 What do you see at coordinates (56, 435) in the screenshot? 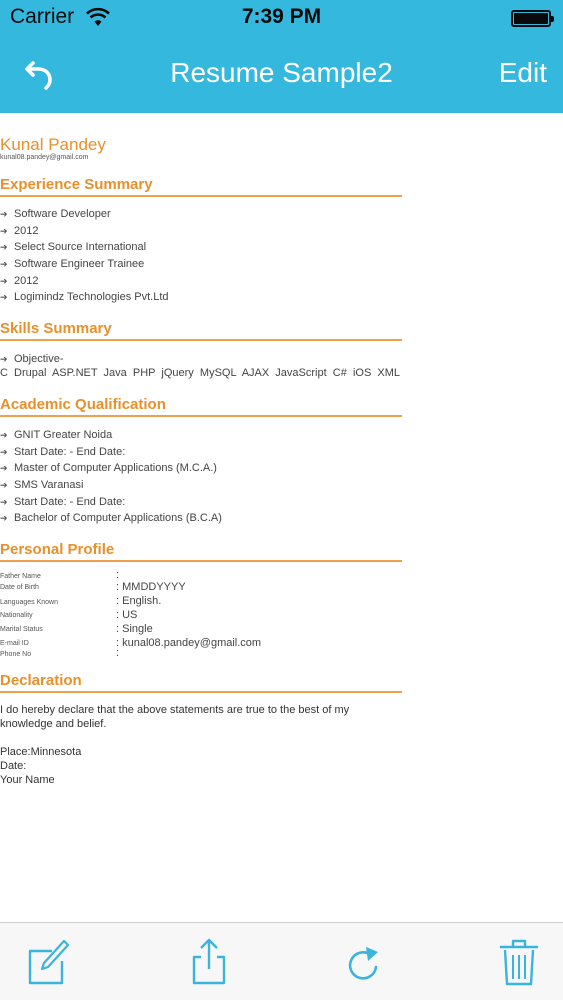
I see `list-item: ➔ GNIT Greater Noida` at bounding box center [56, 435].